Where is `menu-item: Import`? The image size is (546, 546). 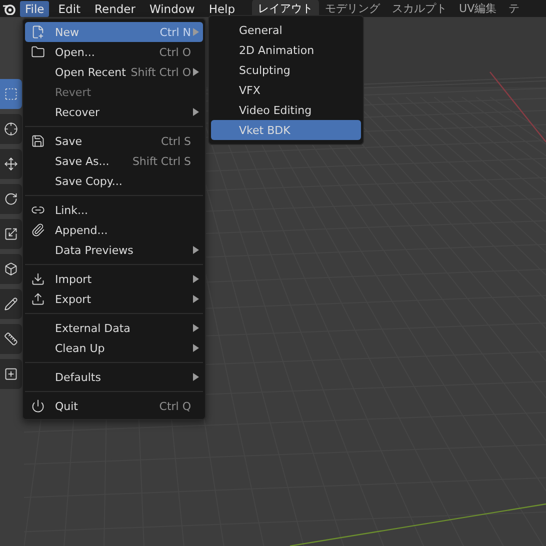
menu-item: Import is located at coordinates (114, 279).